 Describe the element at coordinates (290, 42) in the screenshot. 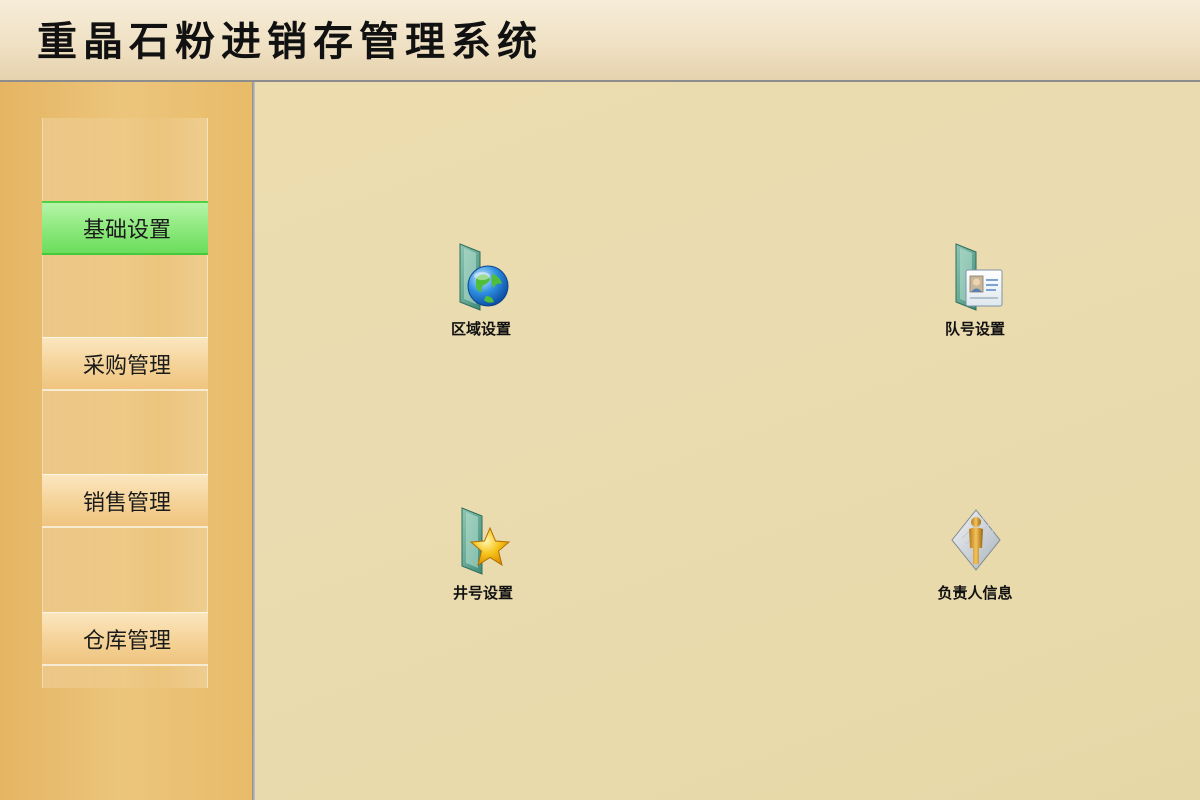

I see `app-title: 重晶石粉进销存管理系统` at that location.